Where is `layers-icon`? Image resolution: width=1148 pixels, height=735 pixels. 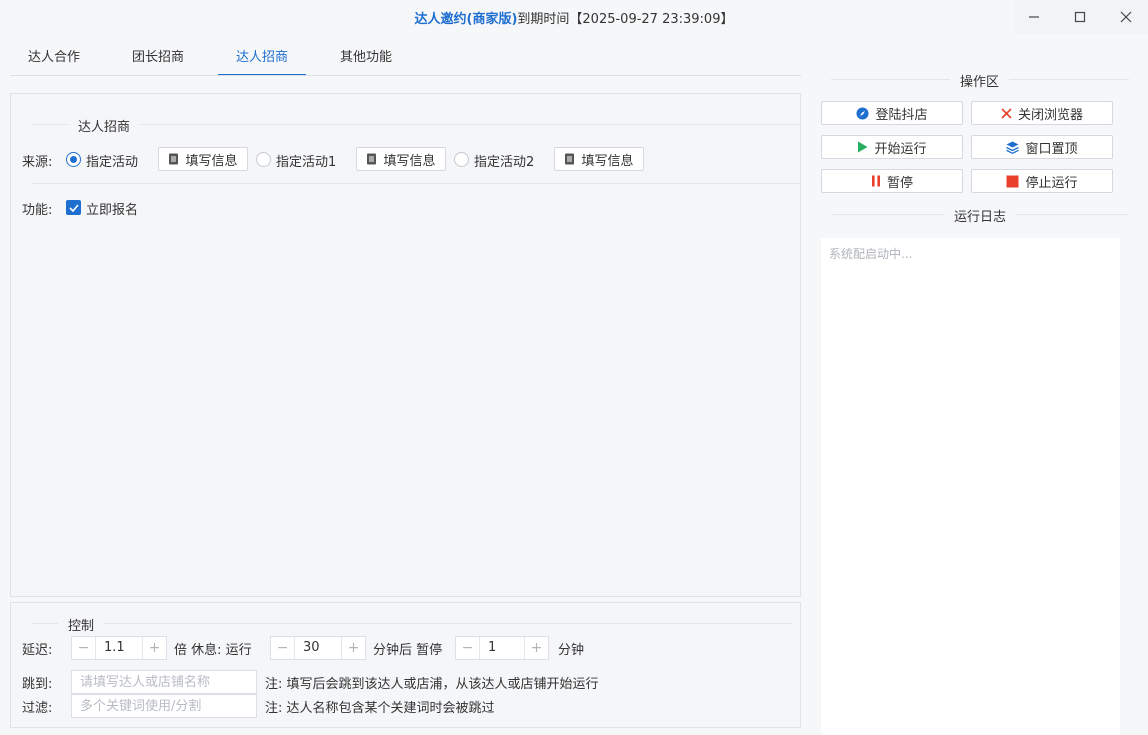
layers-icon is located at coordinates (1013, 147).